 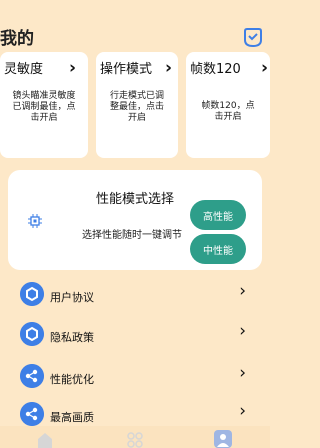 I want to click on menu-item-label: 最高画质, so click(x=72, y=417).